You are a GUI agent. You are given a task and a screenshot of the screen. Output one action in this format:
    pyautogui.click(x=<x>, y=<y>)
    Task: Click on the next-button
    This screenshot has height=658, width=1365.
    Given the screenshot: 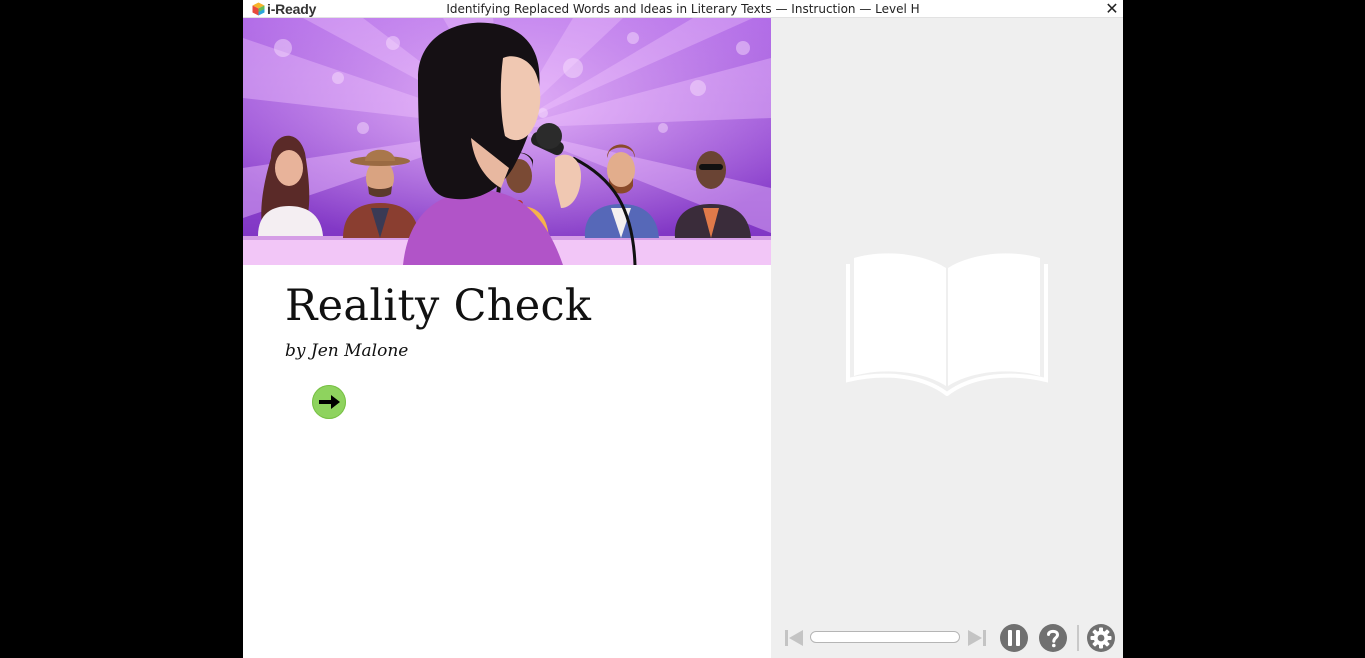 What is the action you would take?
    pyautogui.click(x=329, y=402)
    